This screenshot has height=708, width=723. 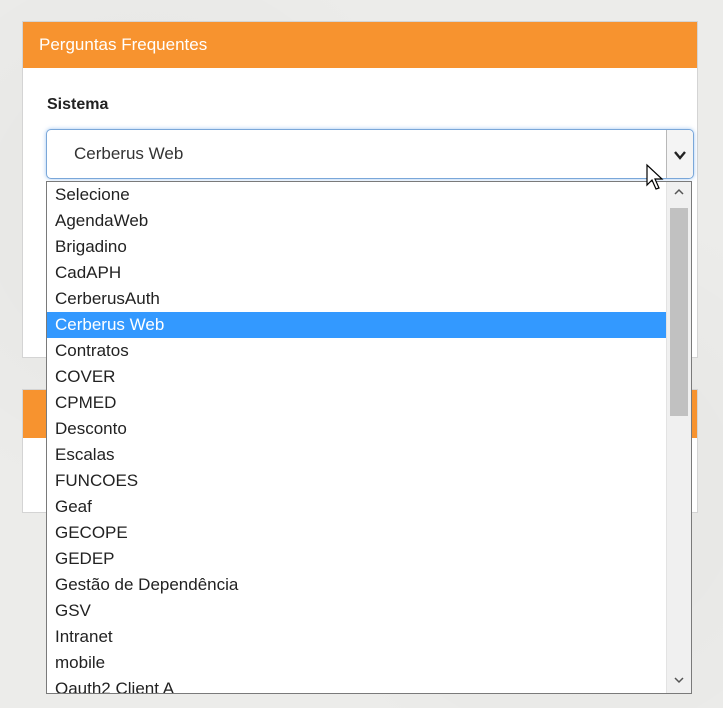 What do you see at coordinates (369, 663) in the screenshot?
I see `dropdown-option: mobile` at bounding box center [369, 663].